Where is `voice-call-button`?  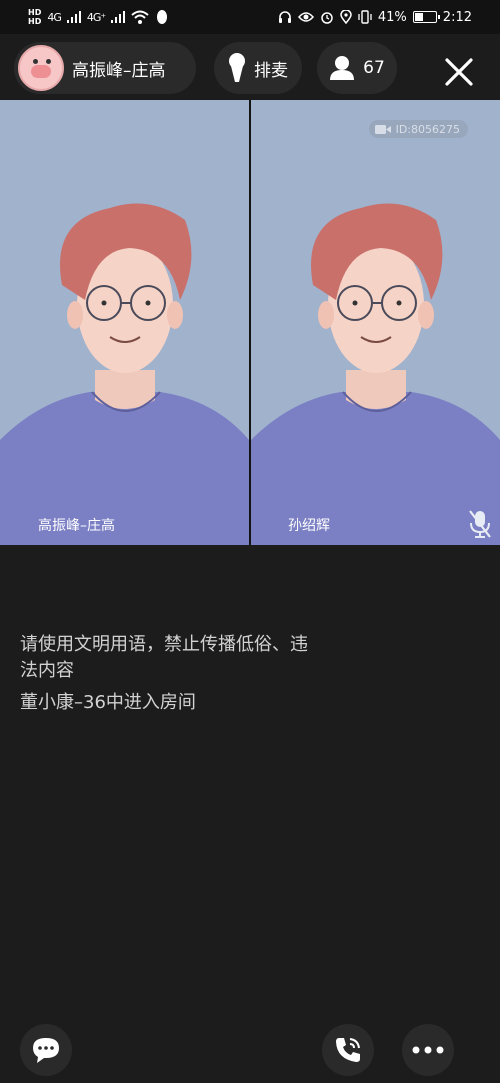
voice-call-button is located at coordinates (348, 1050).